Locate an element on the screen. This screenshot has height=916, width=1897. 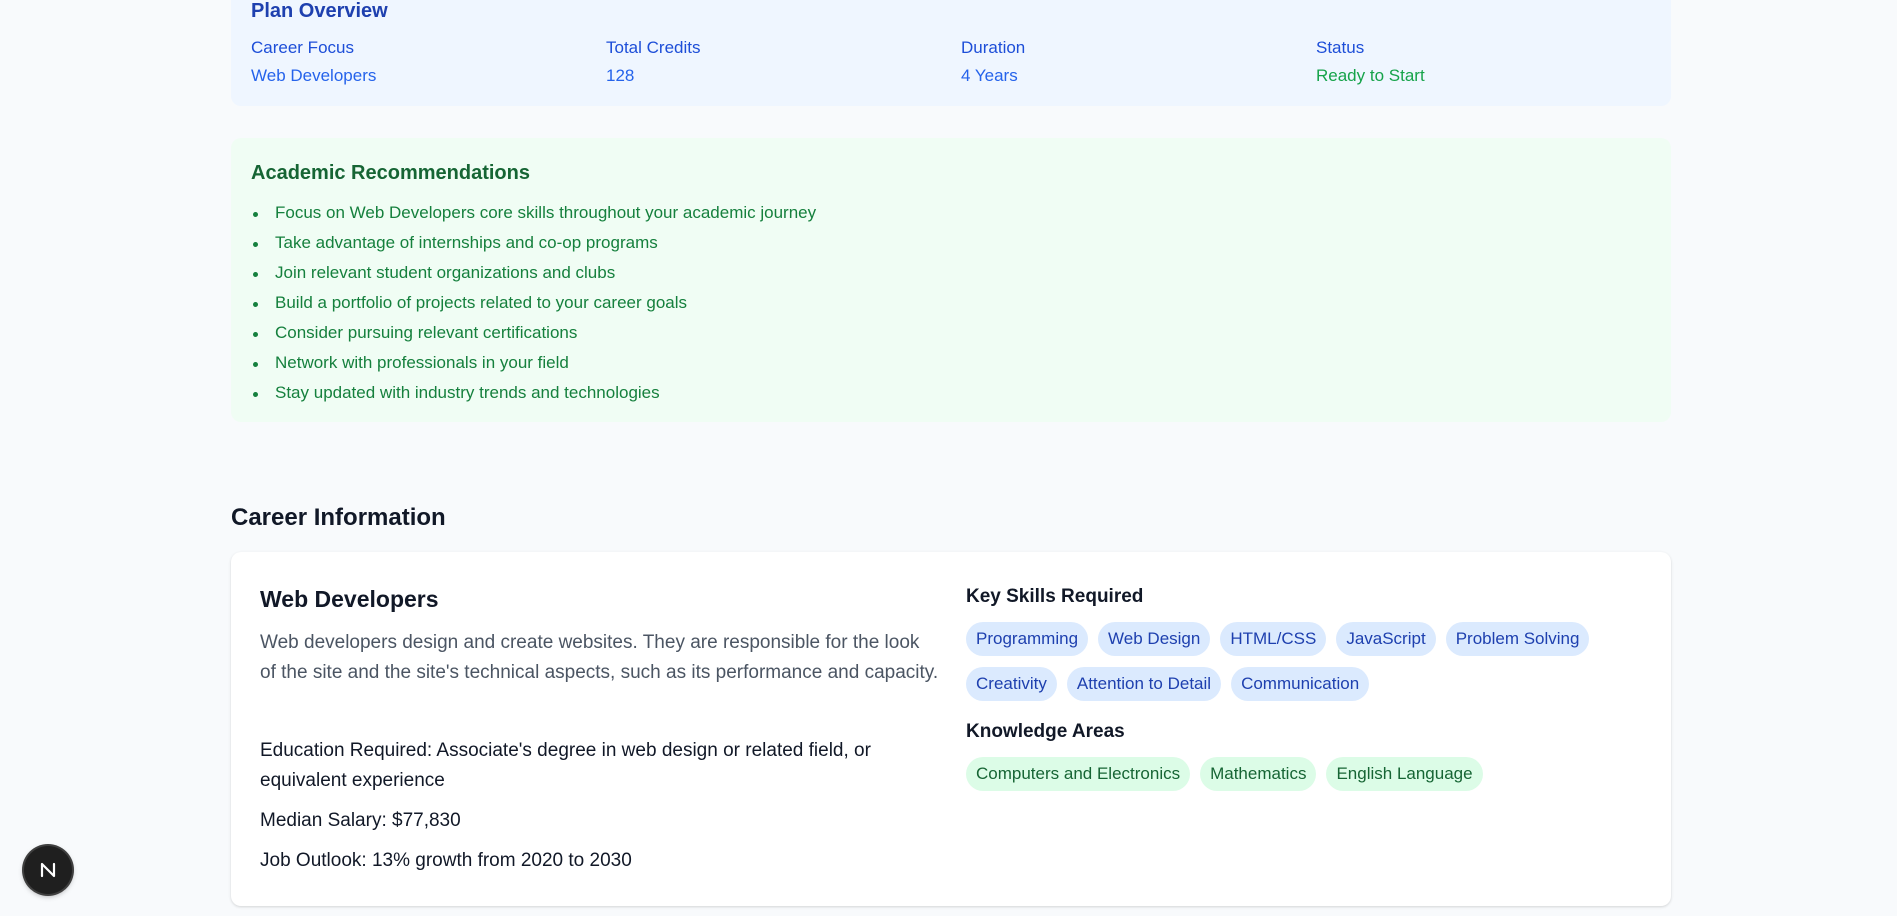
knowledge-areas-heading: Knowledge Areas is located at coordinates (1045, 731).